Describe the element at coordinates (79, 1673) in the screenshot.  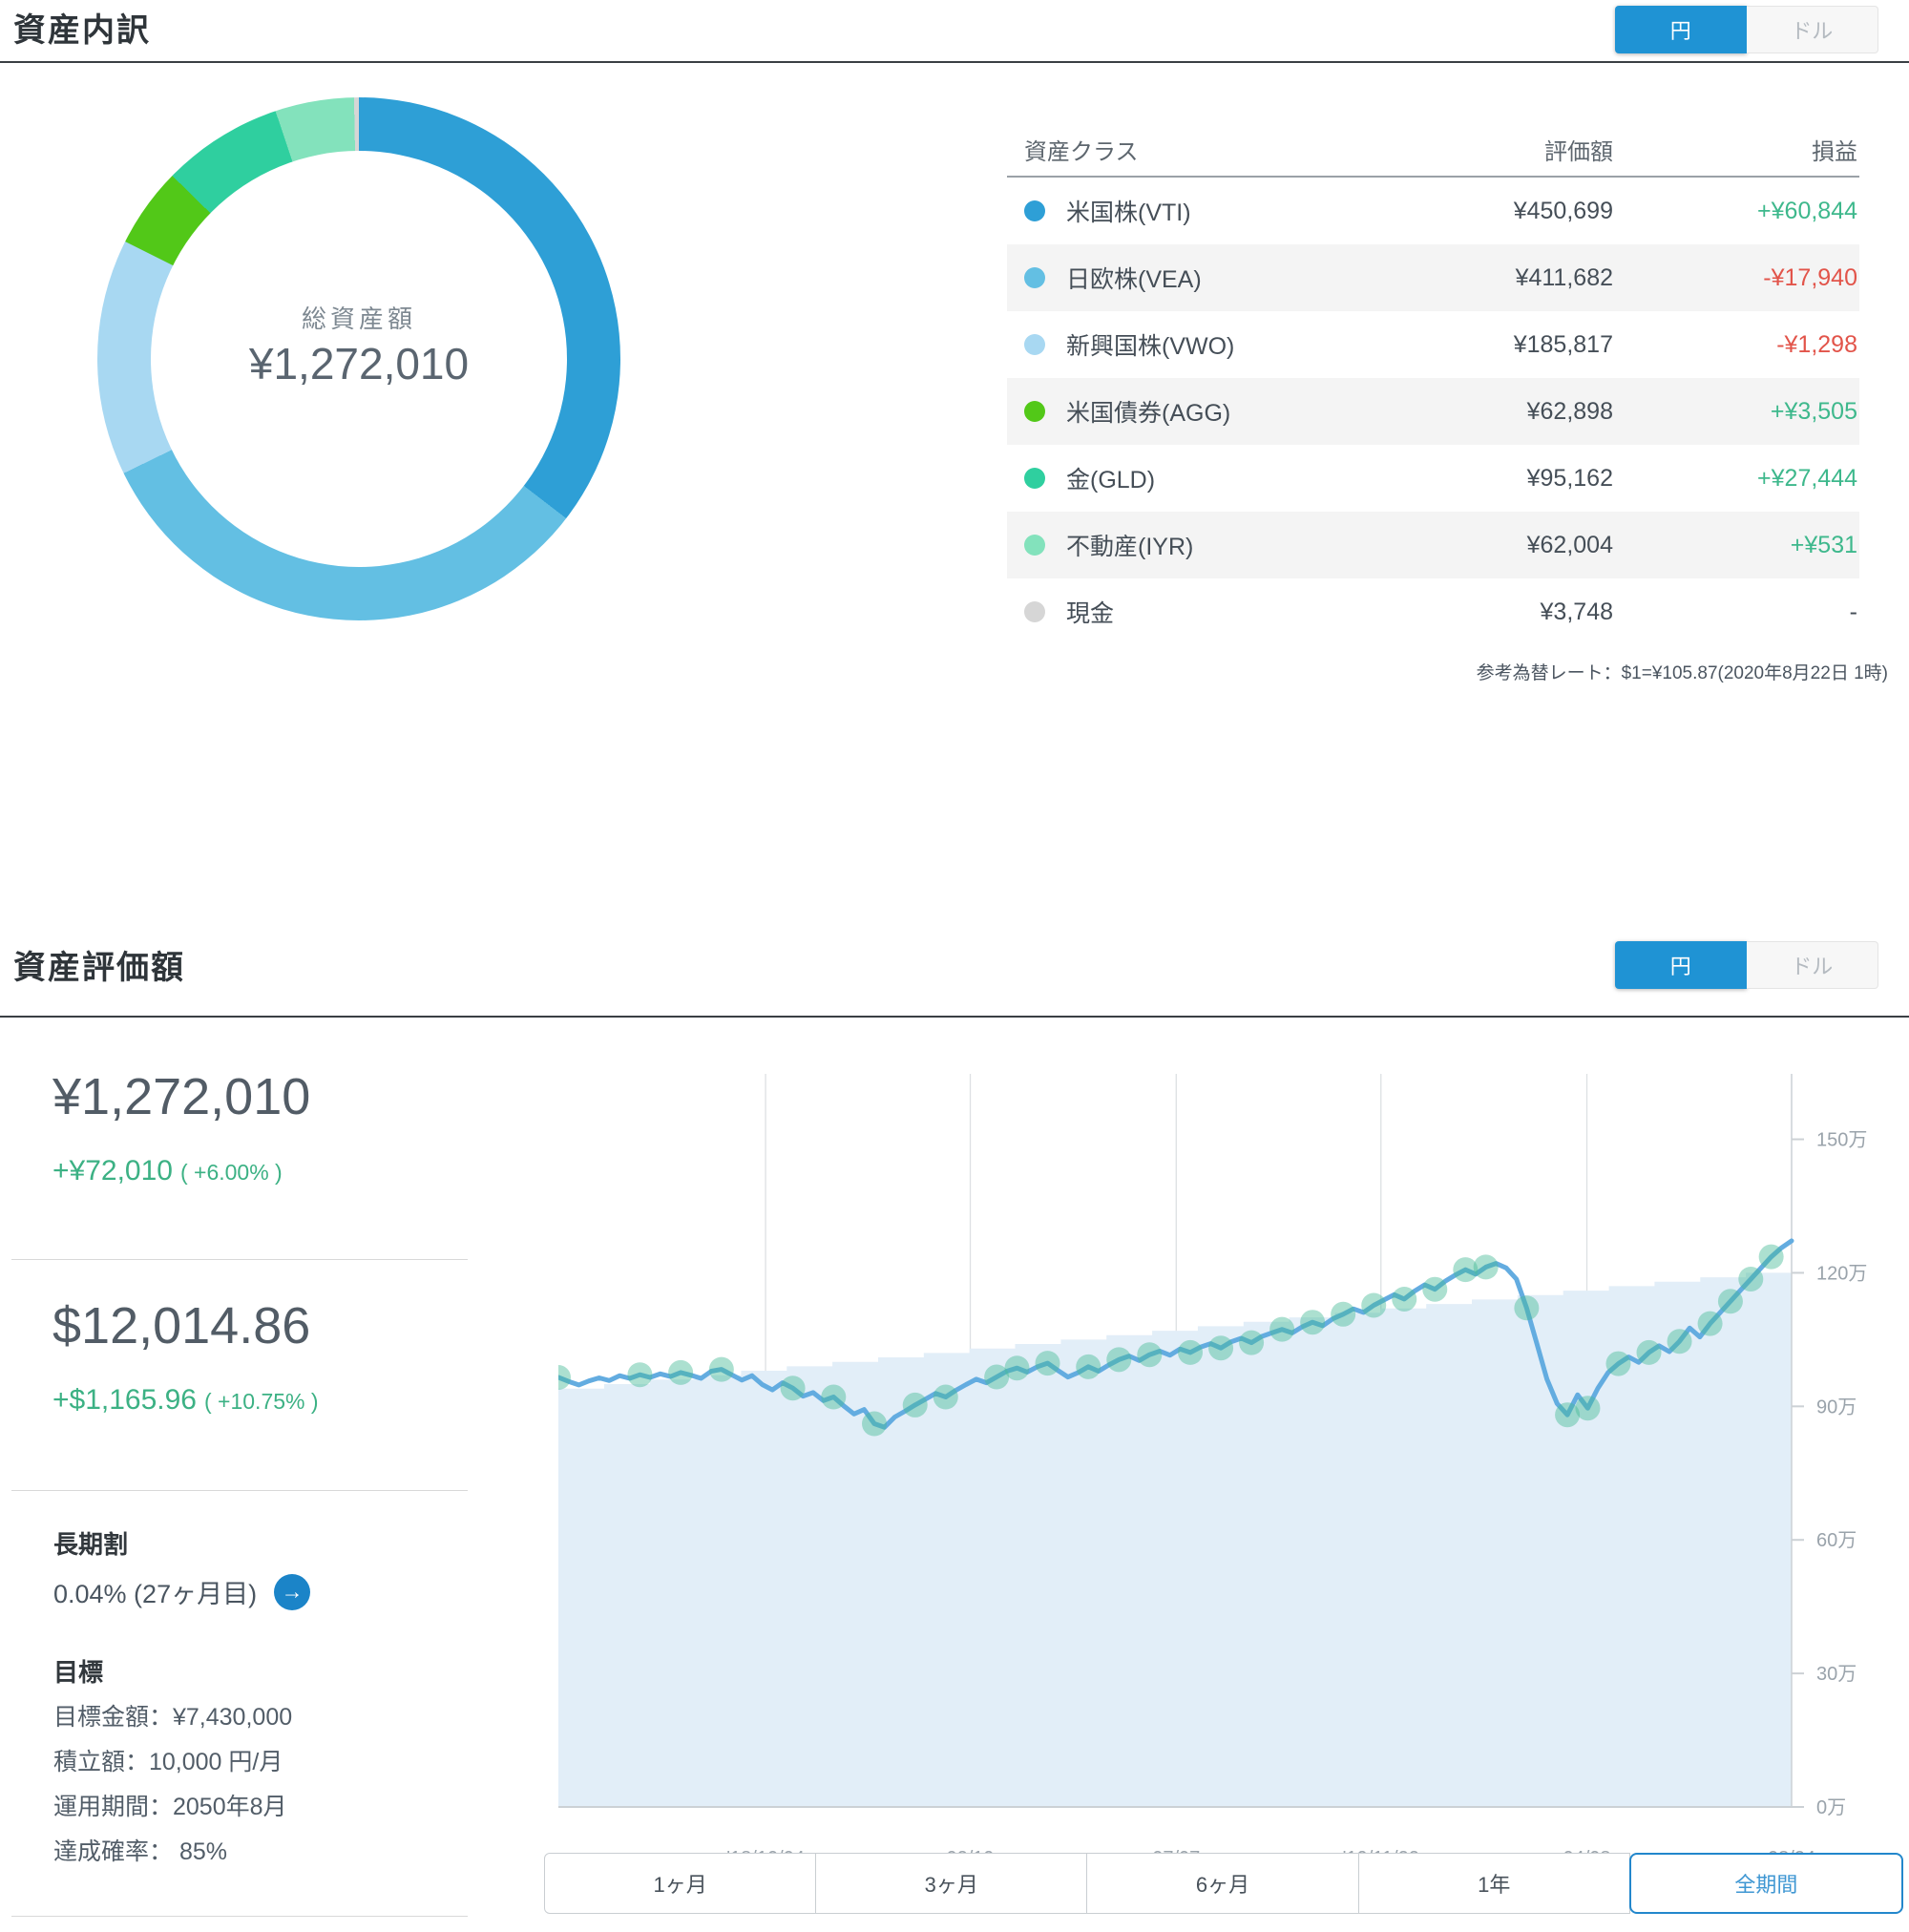
I see `goal-title: 目標` at that location.